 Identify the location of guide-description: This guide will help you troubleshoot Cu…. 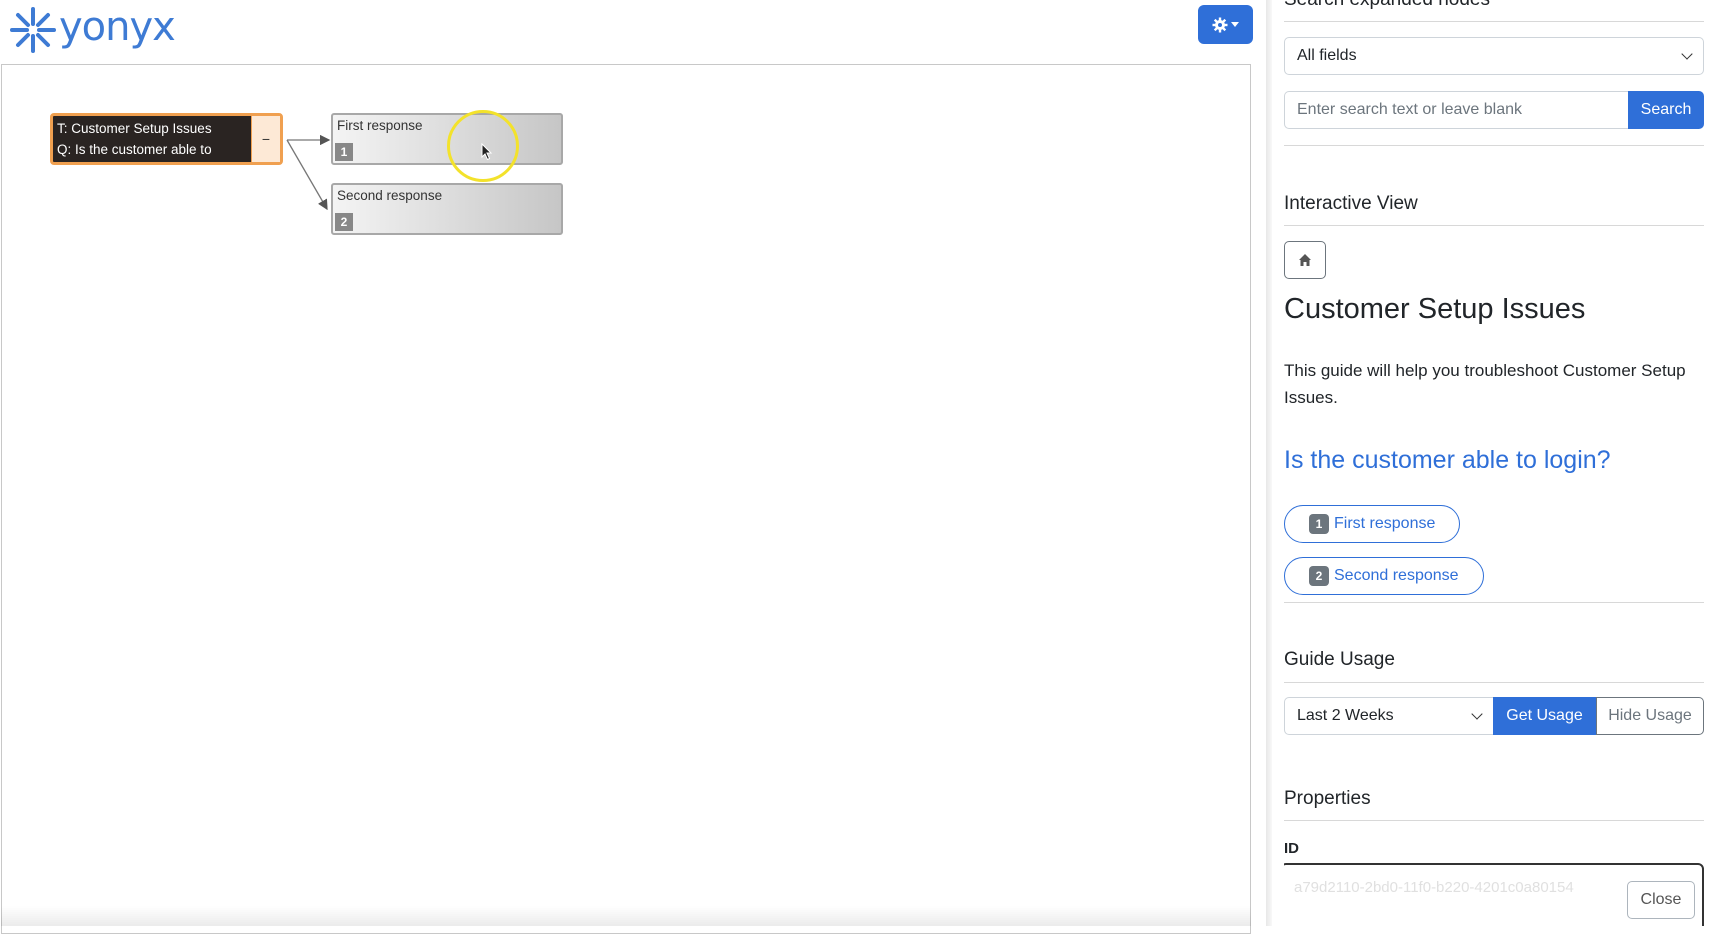
(1494, 384).